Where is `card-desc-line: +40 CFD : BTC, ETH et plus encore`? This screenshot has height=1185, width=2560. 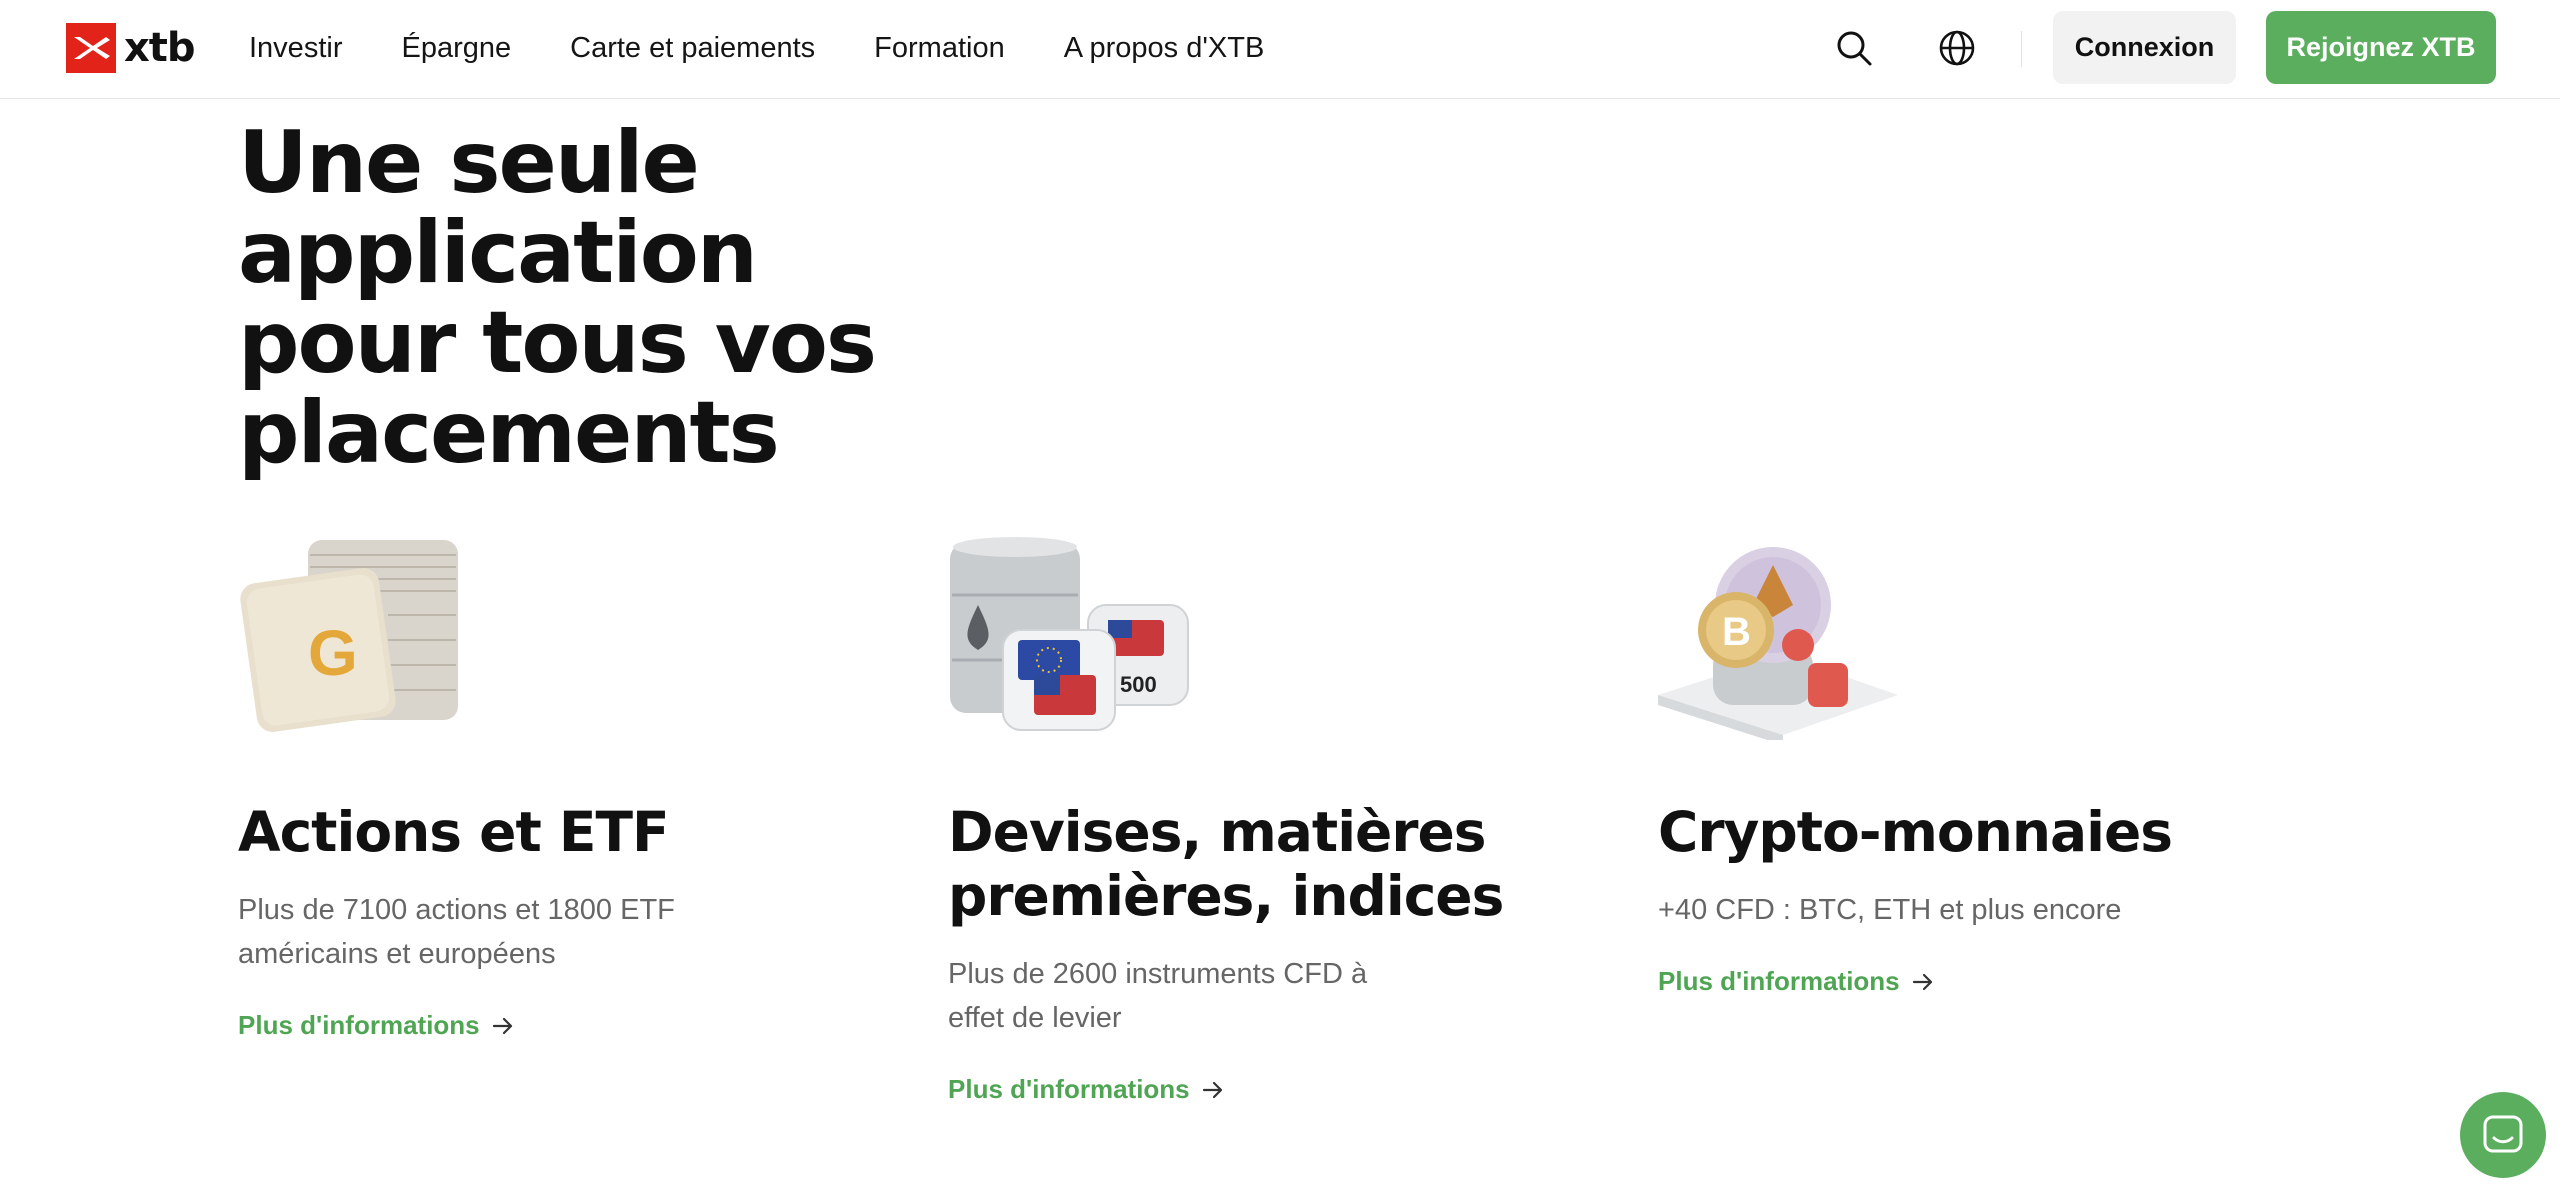 card-desc-line: +40 CFD : BTC, ETH et plus encore is located at coordinates (1890, 910).